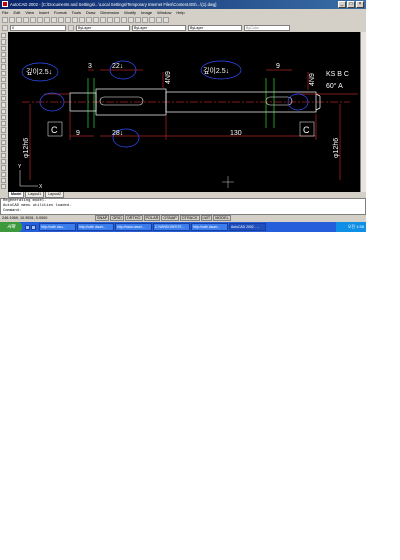 Image resolution: width=400 pixels, height=560 pixels. What do you see at coordinates (206, 218) in the screenshot?
I see `lwt-toggle: LWT` at bounding box center [206, 218].